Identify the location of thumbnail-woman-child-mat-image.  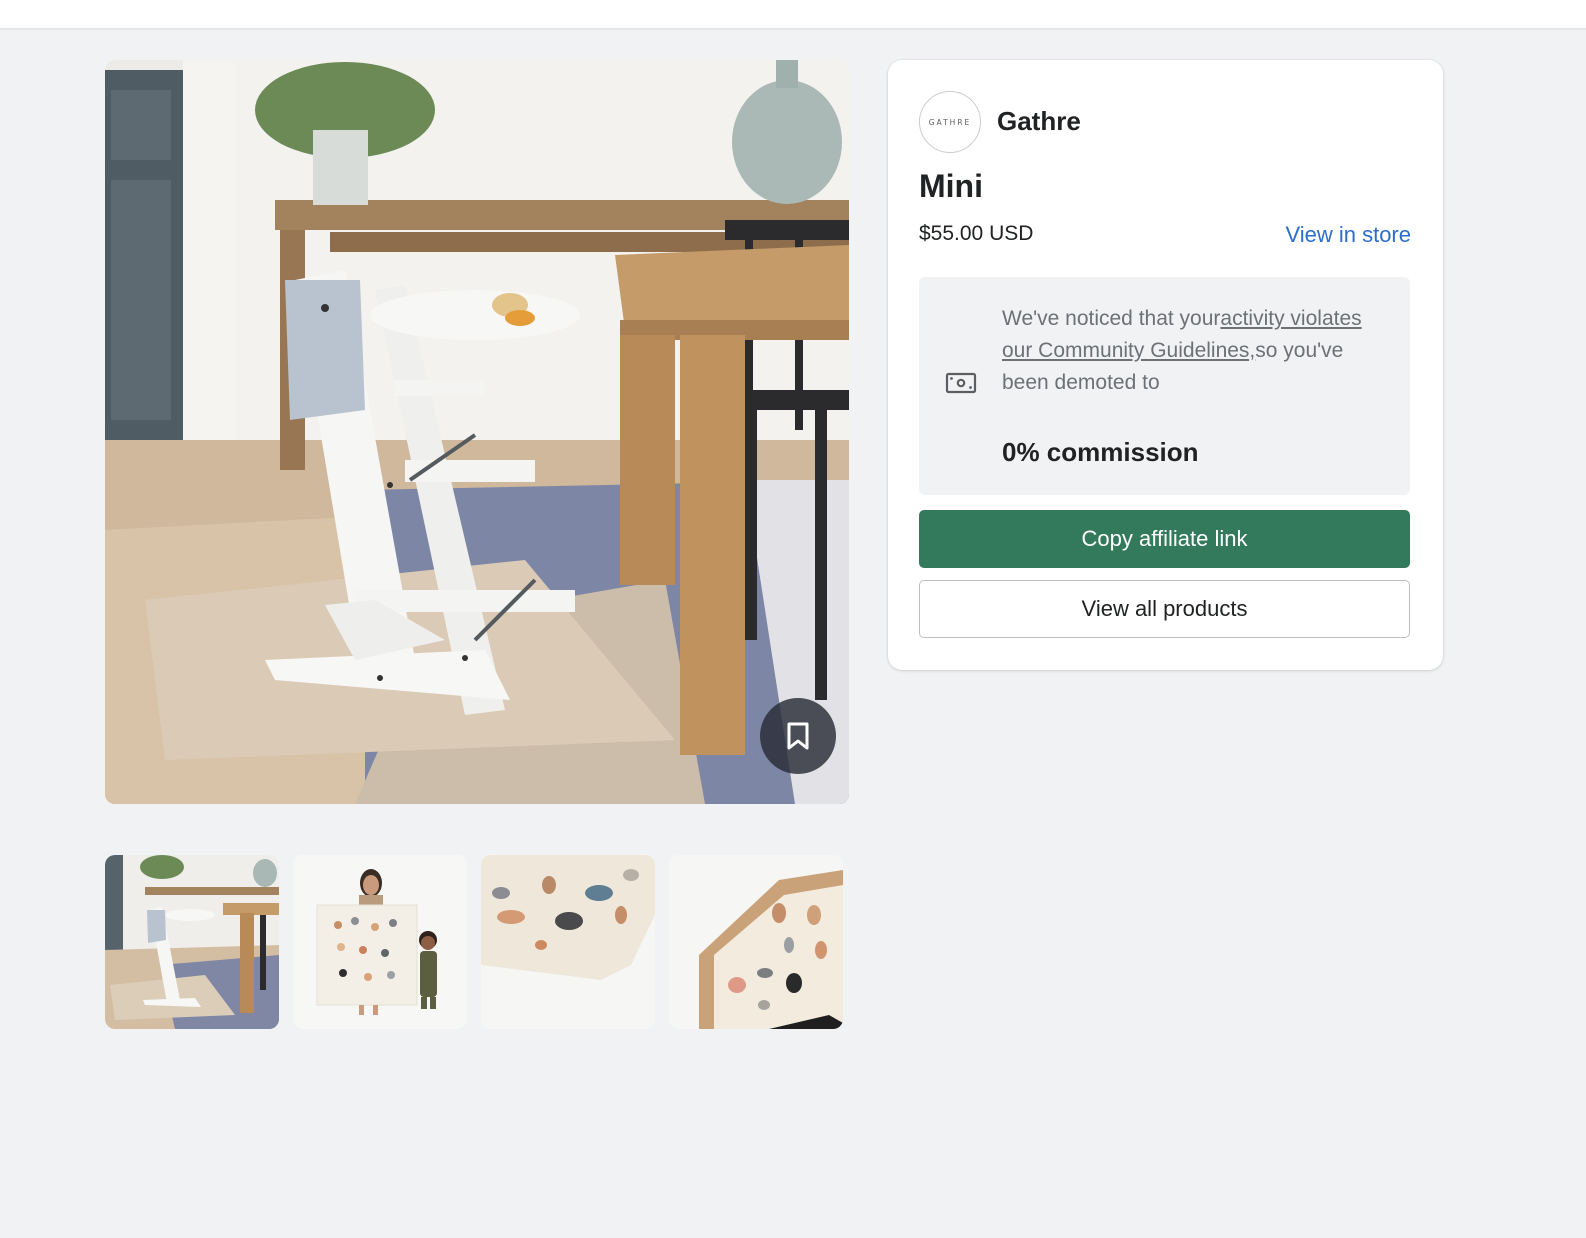
(380, 942).